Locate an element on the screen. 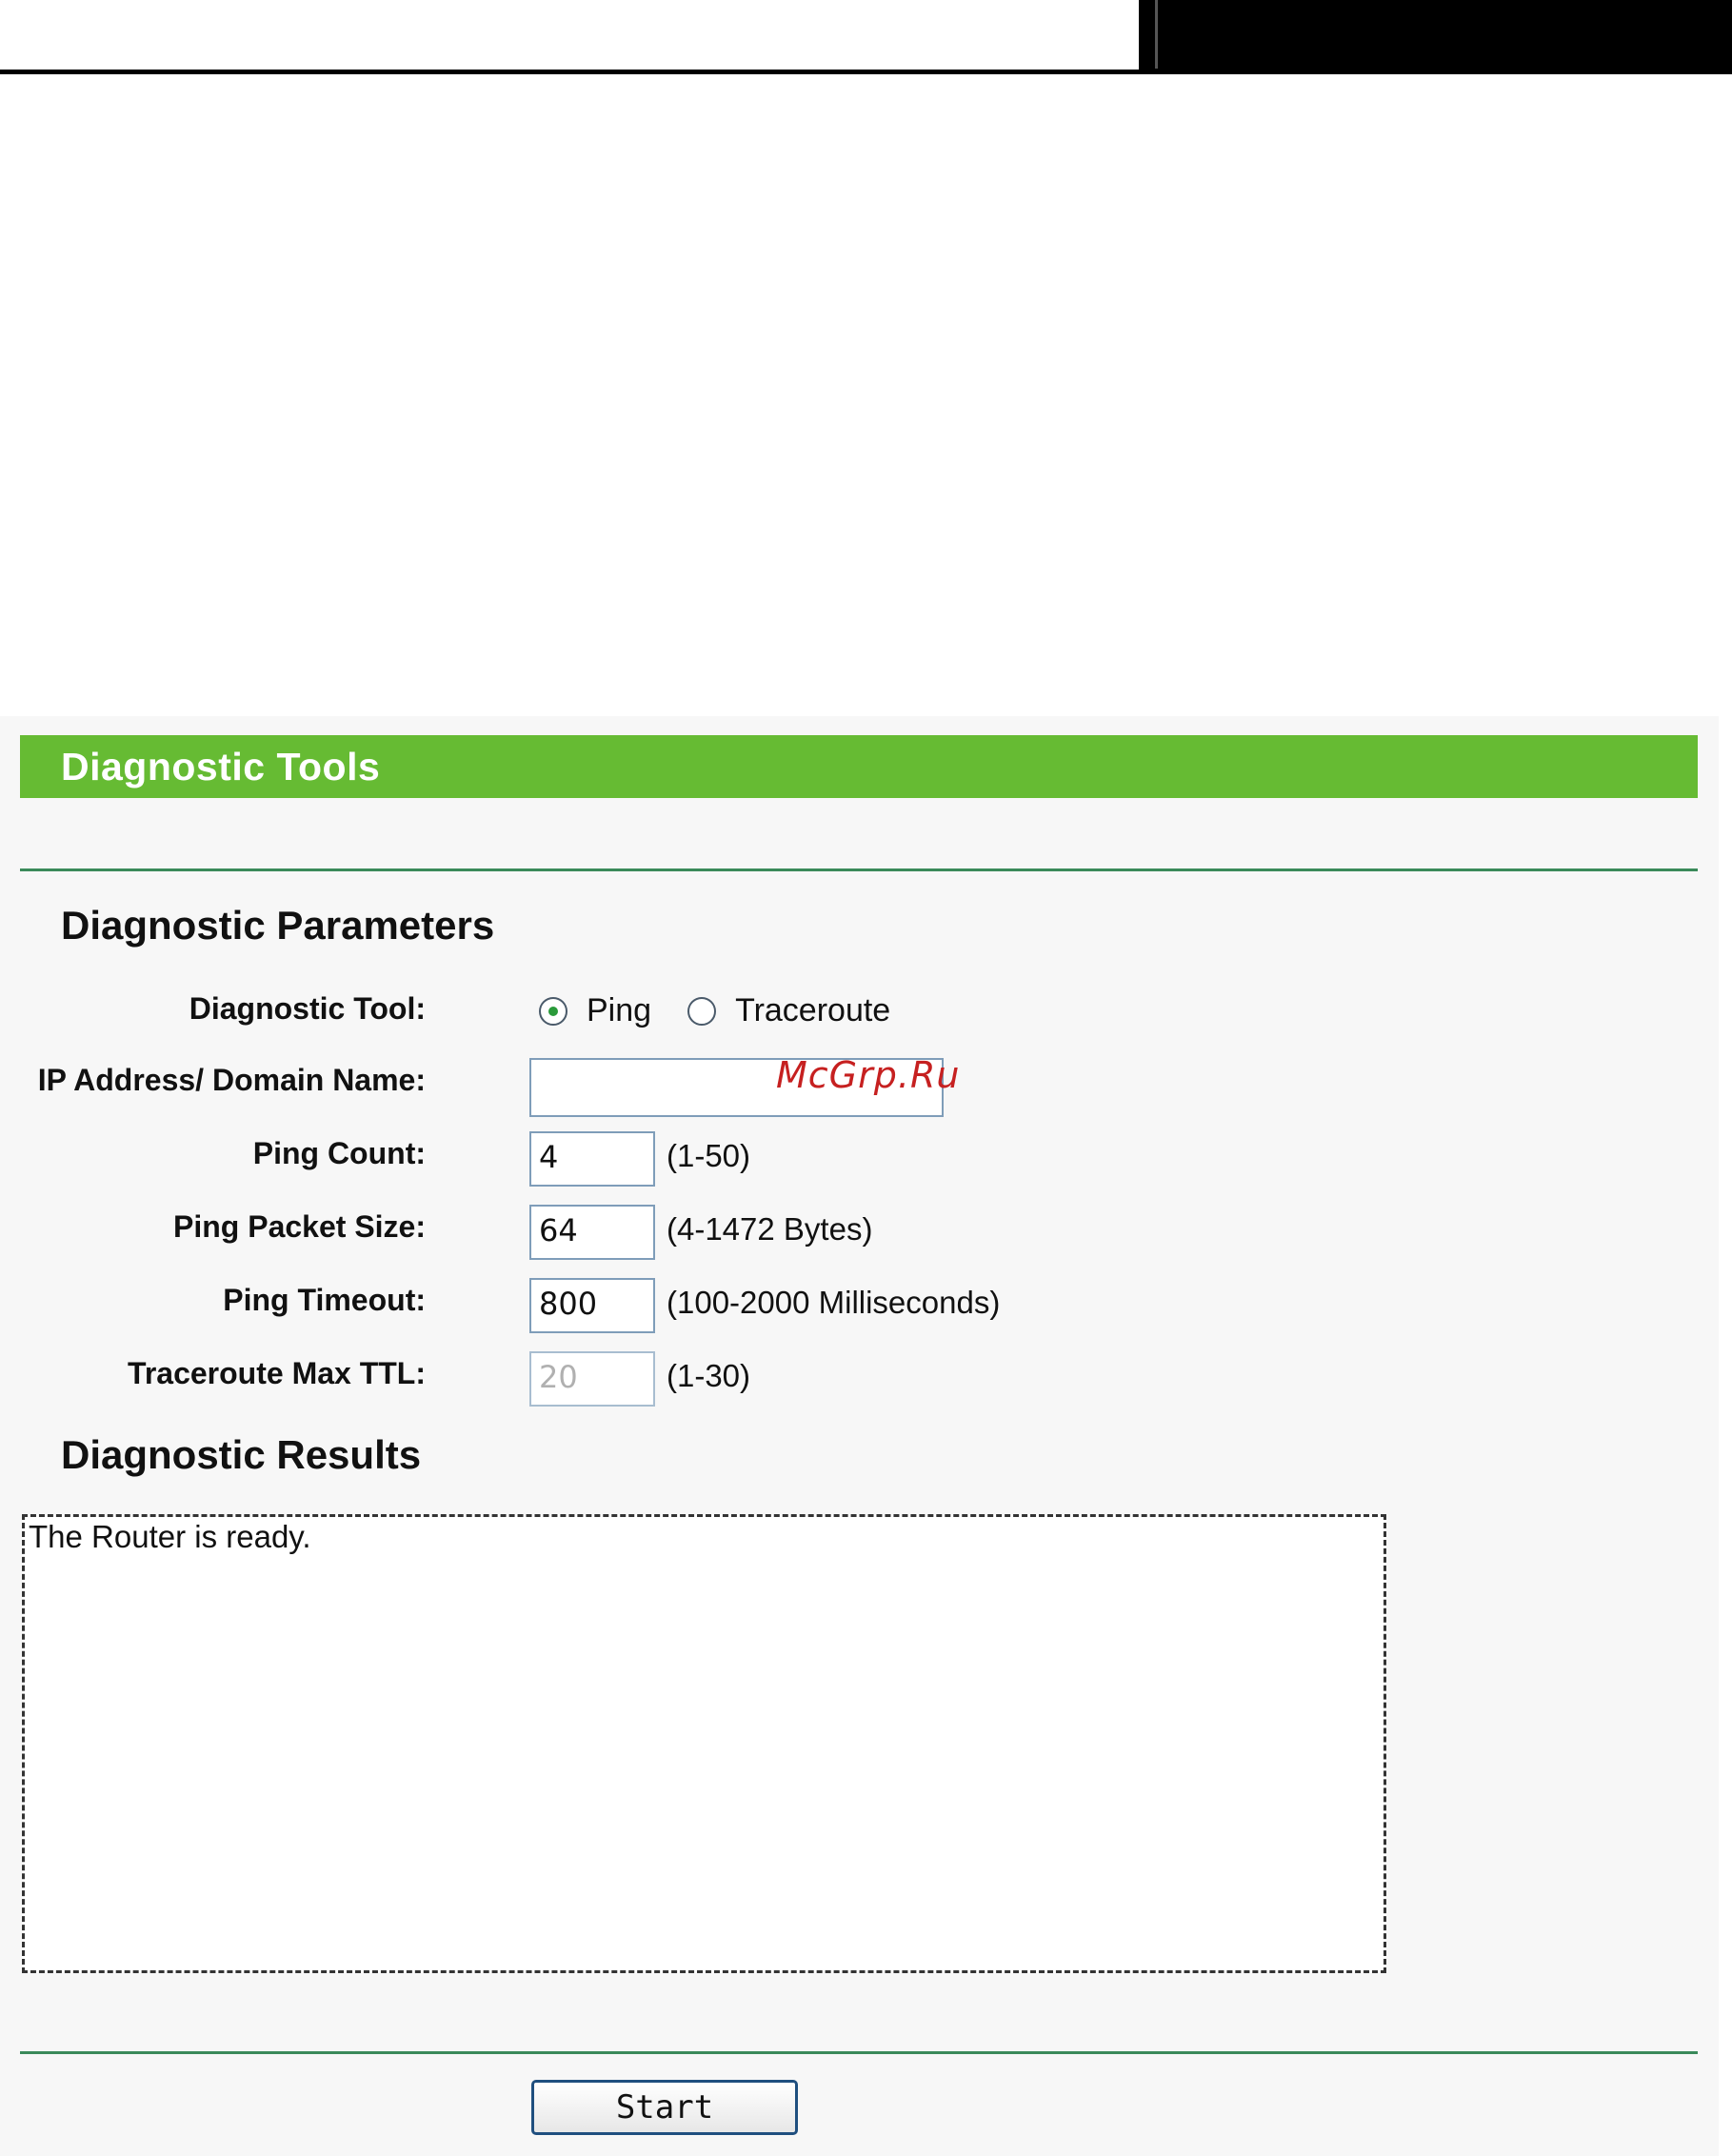 This screenshot has width=1732, height=2156. ping-count-input: 4 is located at coordinates (592, 1159).